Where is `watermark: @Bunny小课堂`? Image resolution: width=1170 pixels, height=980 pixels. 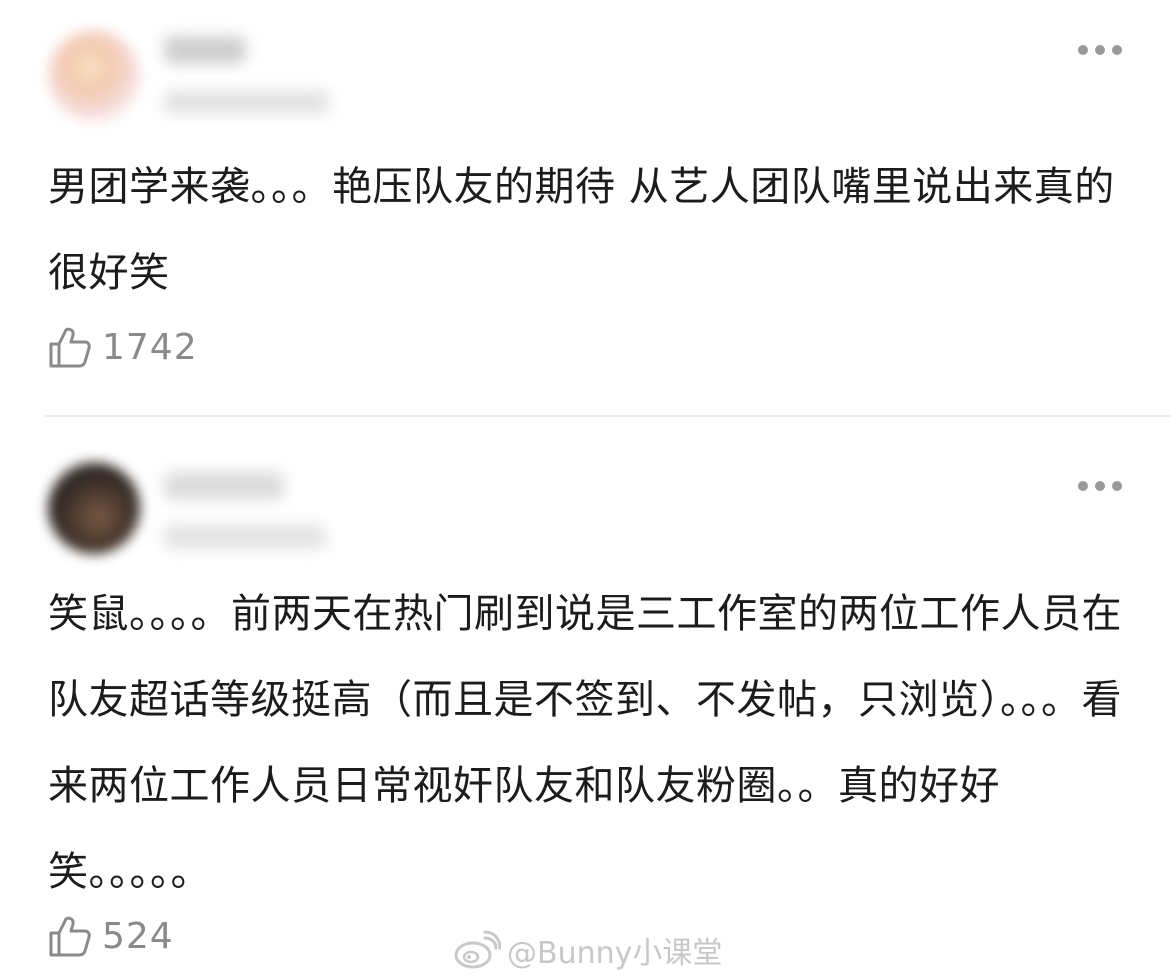 watermark: @Bunny小课堂 is located at coordinates (587, 950).